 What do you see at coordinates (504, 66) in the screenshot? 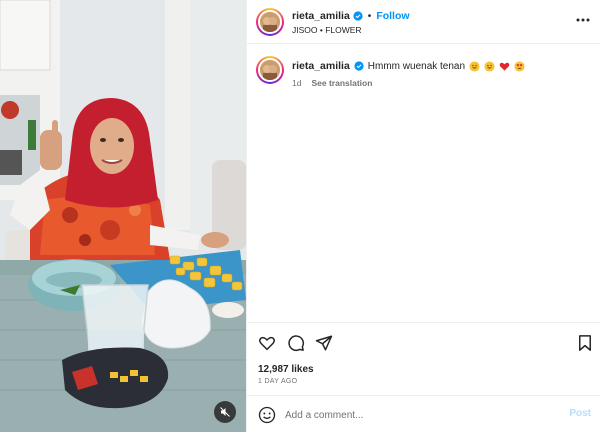
I see `red-heart-emoji-icon` at bounding box center [504, 66].